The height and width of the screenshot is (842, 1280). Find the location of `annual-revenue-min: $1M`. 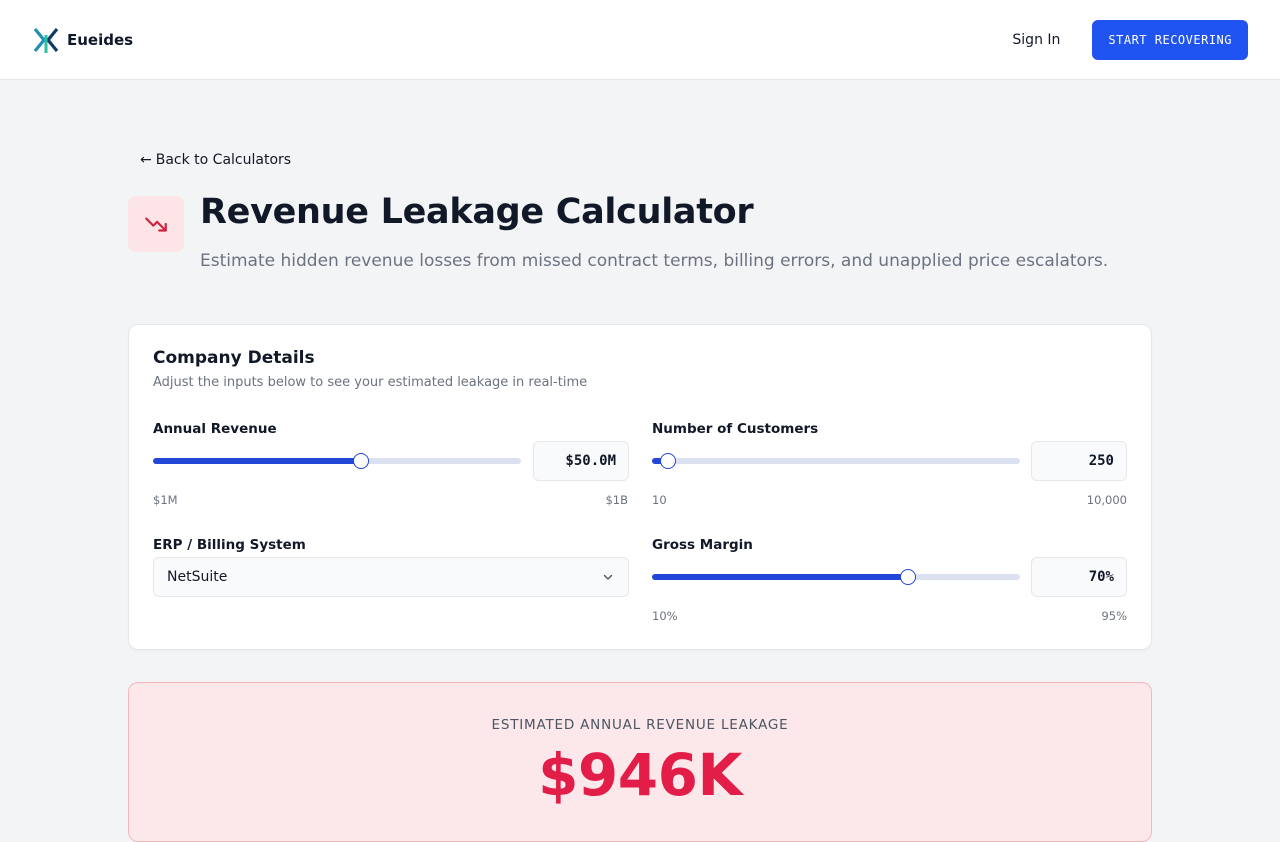

annual-revenue-min: $1M is located at coordinates (165, 500).